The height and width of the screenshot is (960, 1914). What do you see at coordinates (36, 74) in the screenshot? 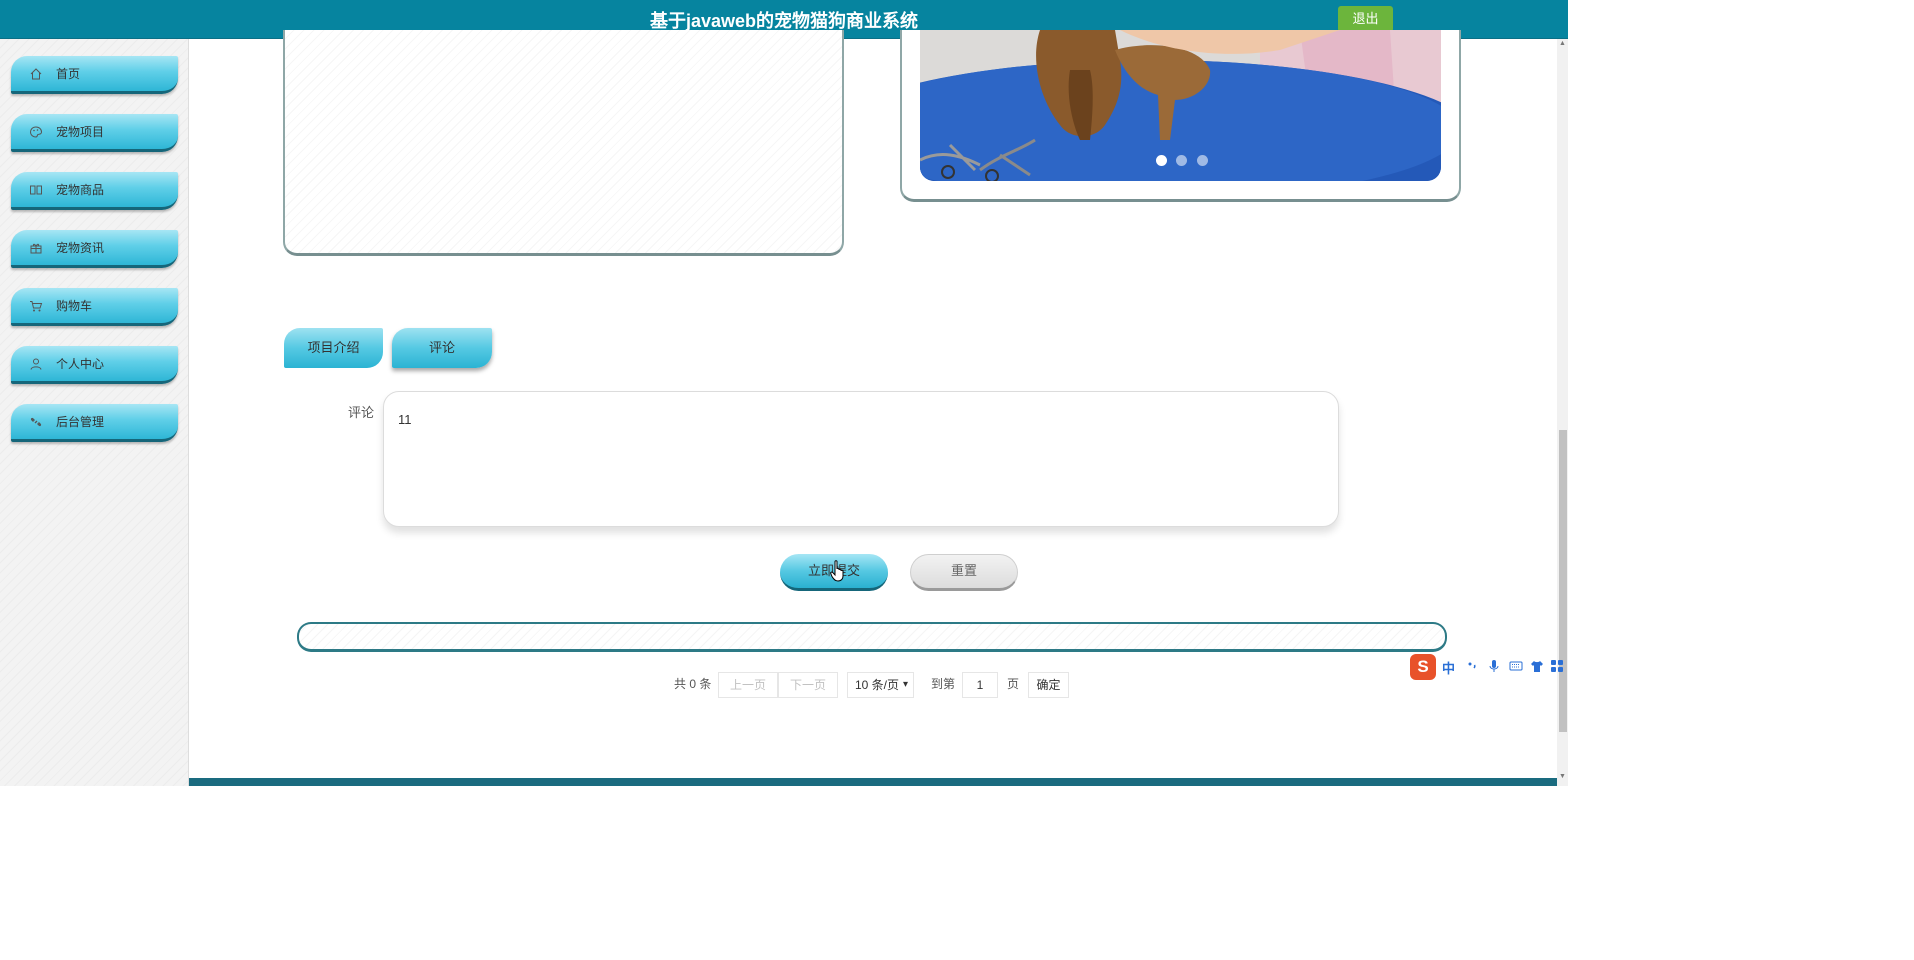
I see `home-icon` at bounding box center [36, 74].